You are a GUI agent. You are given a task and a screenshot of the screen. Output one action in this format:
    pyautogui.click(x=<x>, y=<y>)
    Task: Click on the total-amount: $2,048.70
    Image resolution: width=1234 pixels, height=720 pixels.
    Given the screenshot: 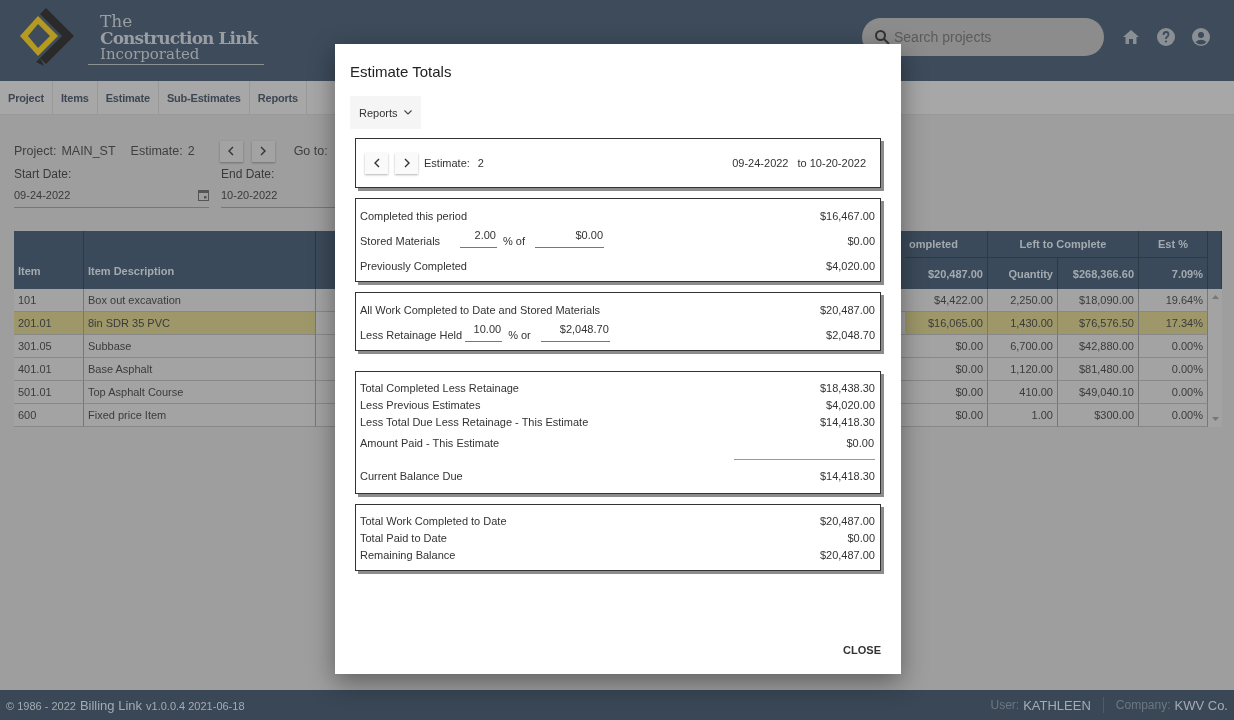 What is the action you would take?
    pyautogui.click(x=850, y=334)
    